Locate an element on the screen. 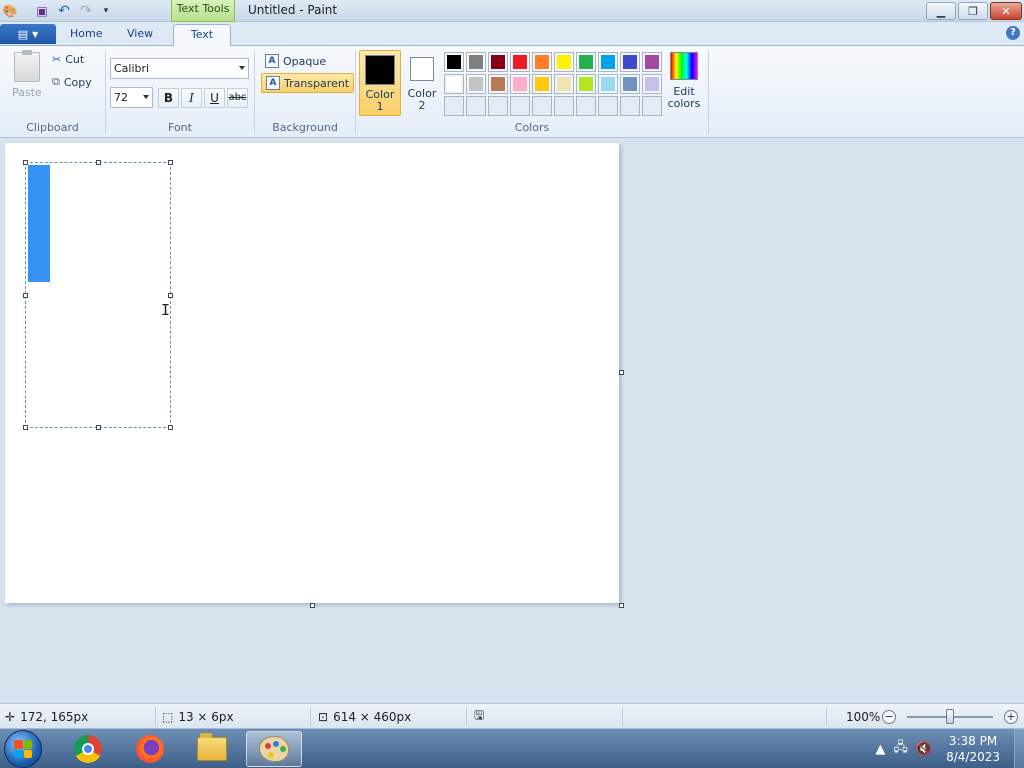 The width and height of the screenshot is (1024, 768). folder-icon is located at coordinates (212, 747).